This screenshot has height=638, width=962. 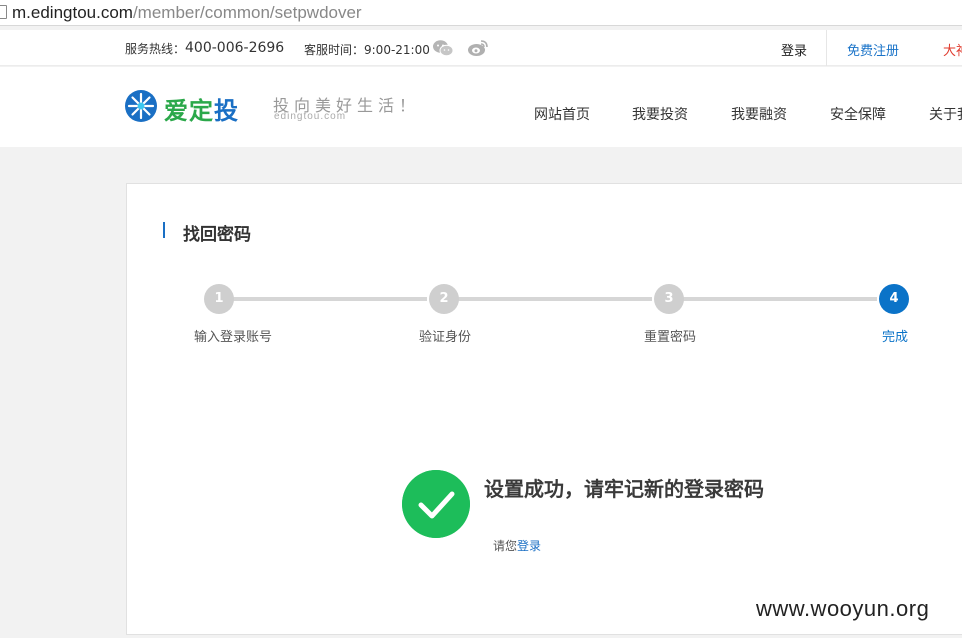 What do you see at coordinates (3, 12) in the screenshot?
I see `page-icon` at bounding box center [3, 12].